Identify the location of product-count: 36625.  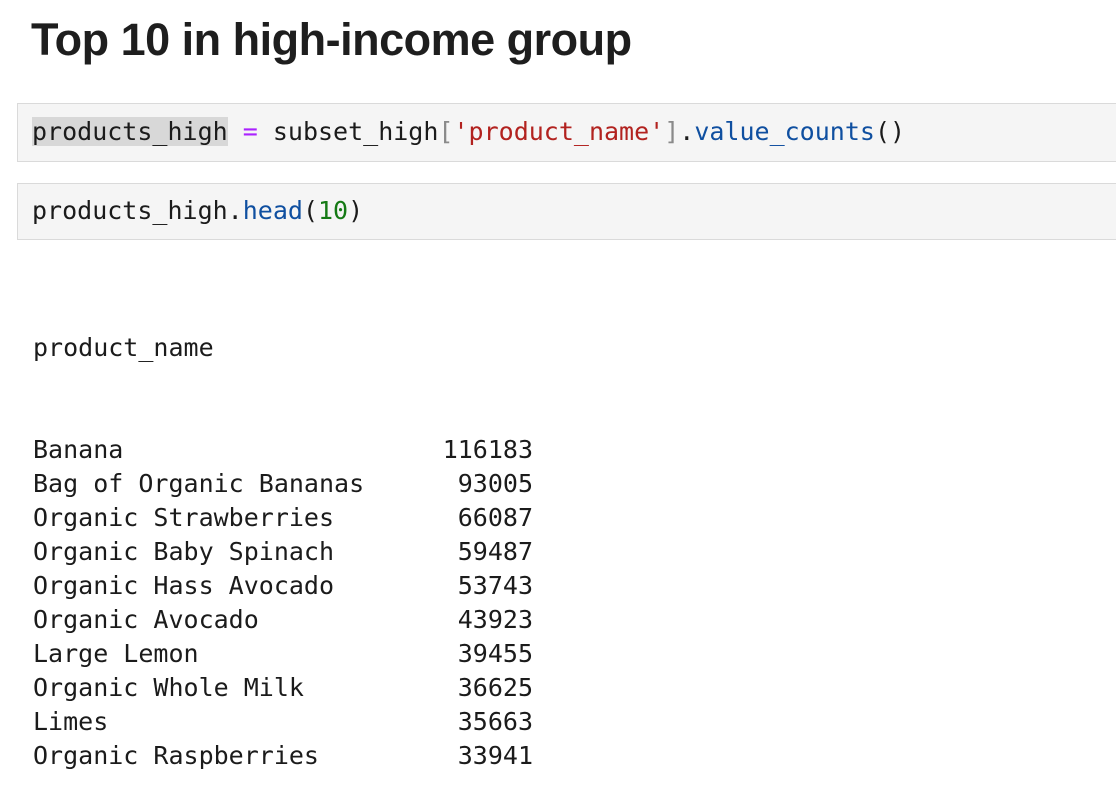
(495, 687).